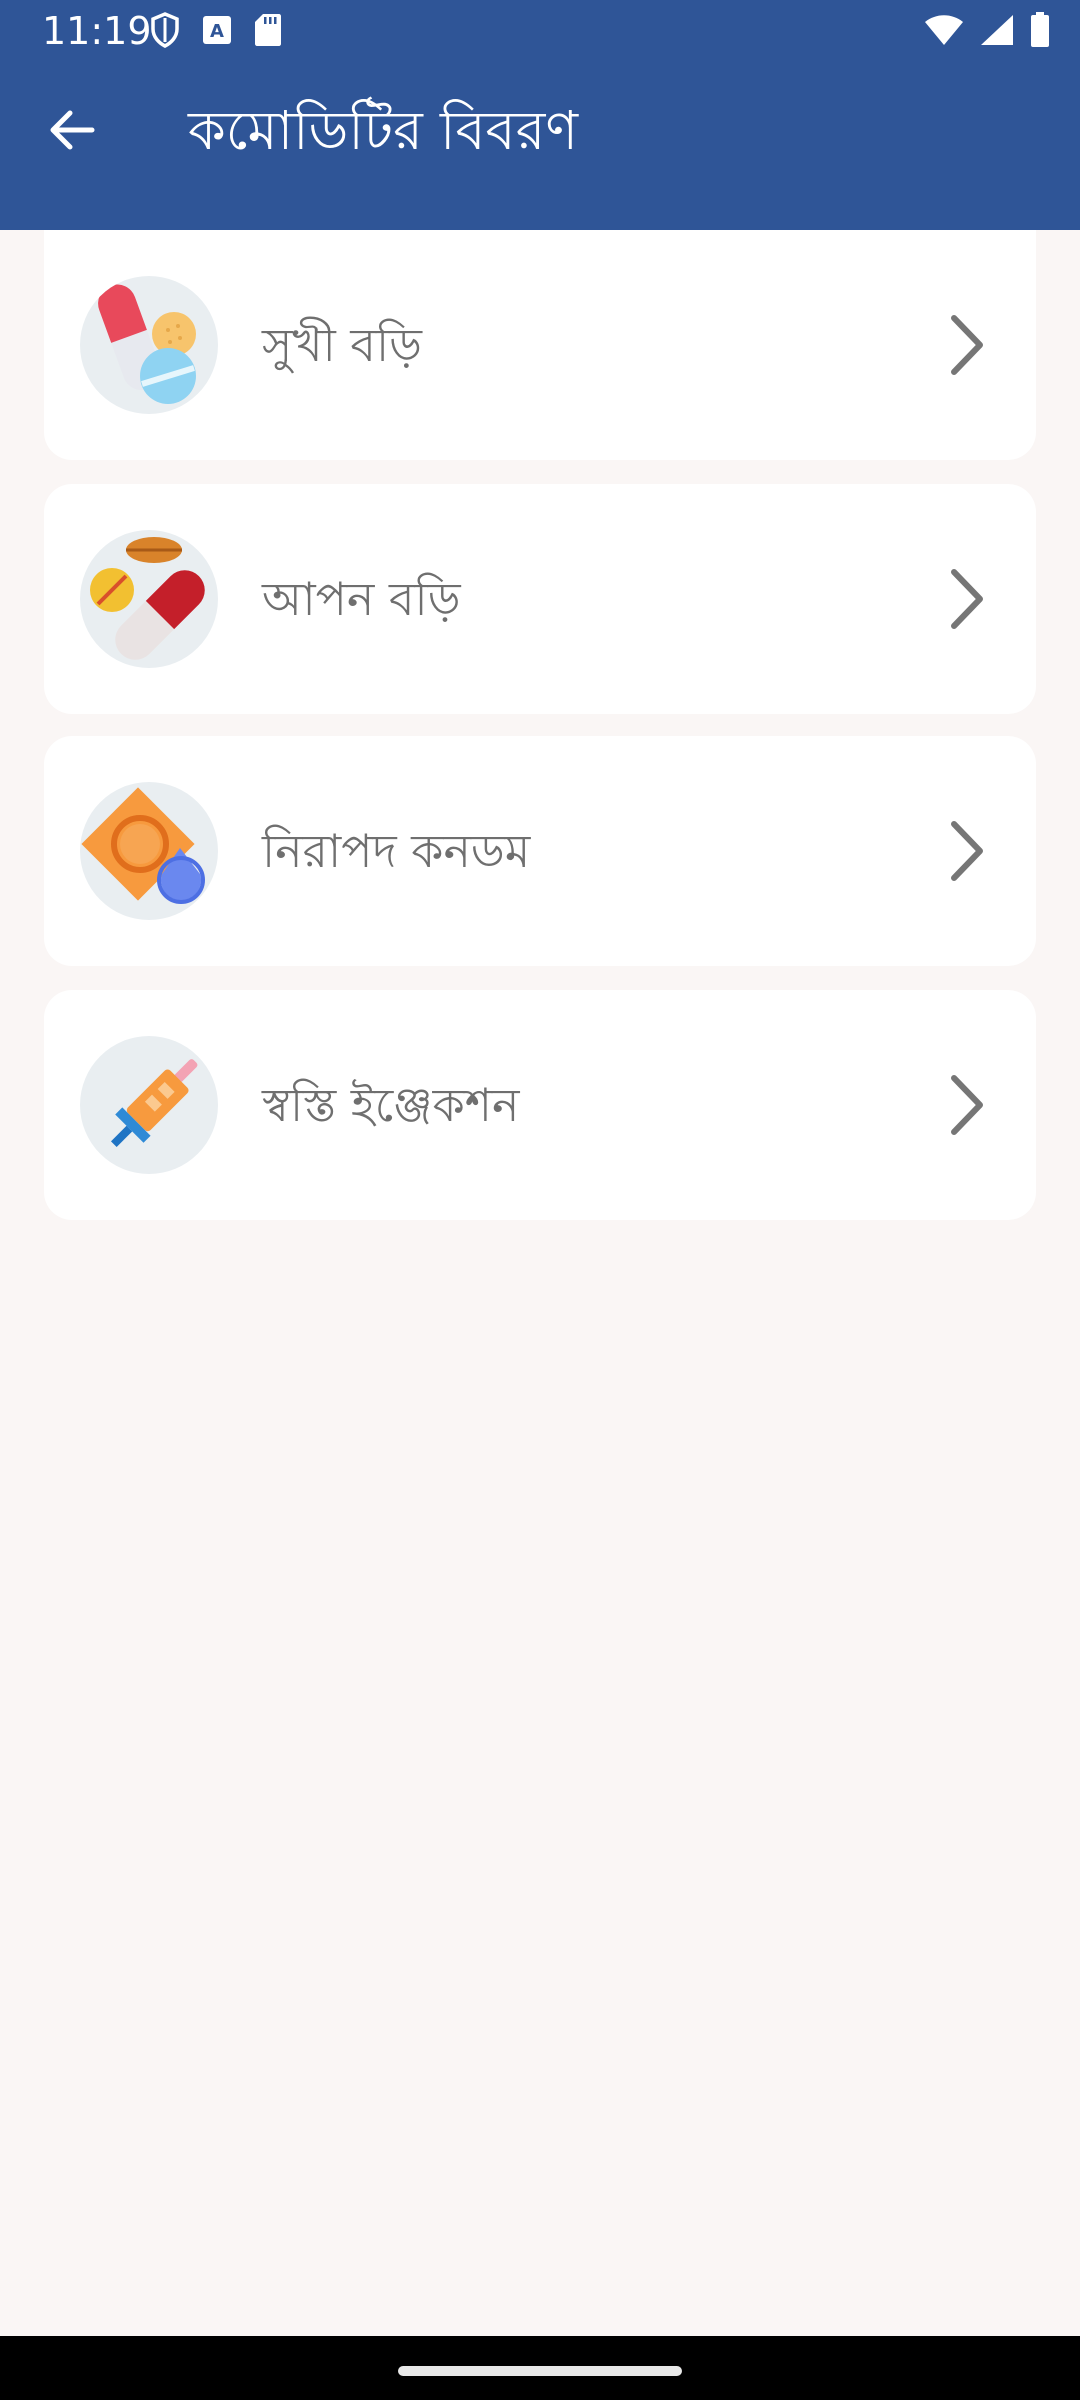  What do you see at coordinates (540, 2371) in the screenshot?
I see `home-indicator` at bounding box center [540, 2371].